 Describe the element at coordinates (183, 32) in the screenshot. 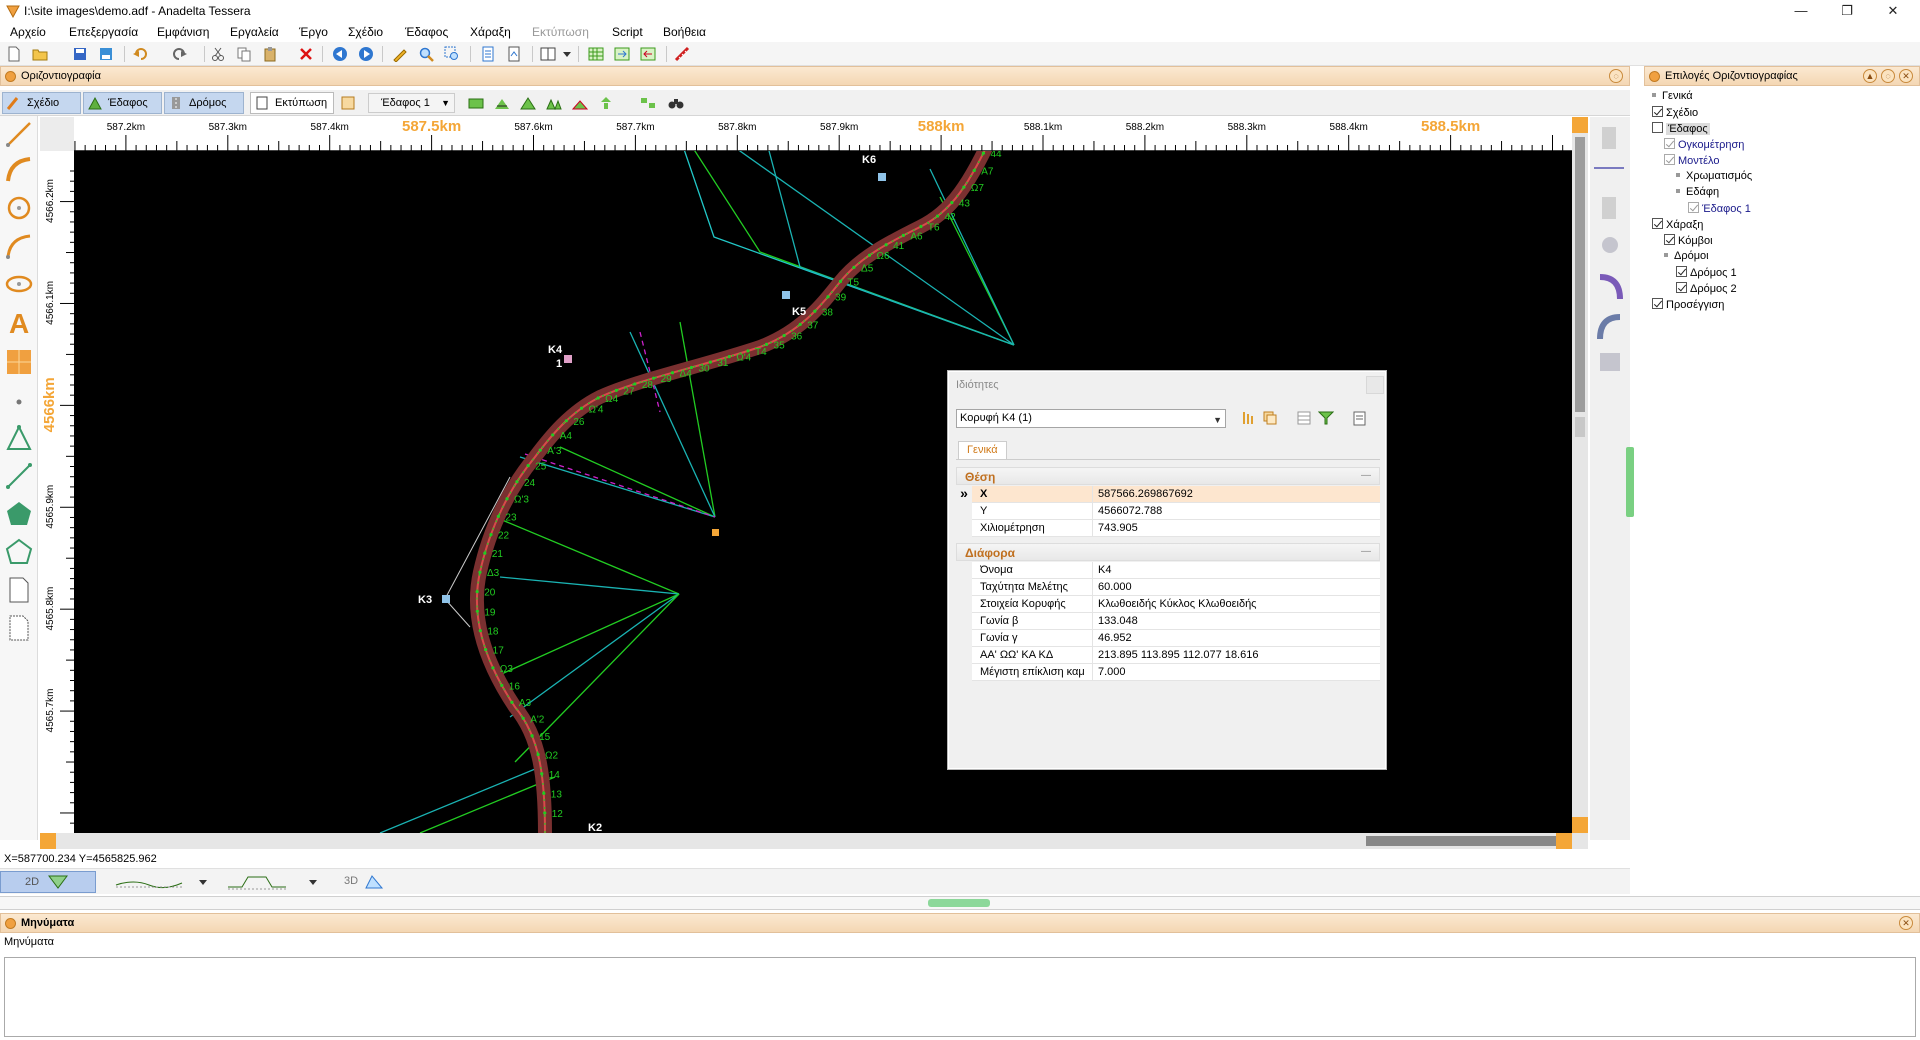

I see `menu-view: Εμφάνιση` at that location.